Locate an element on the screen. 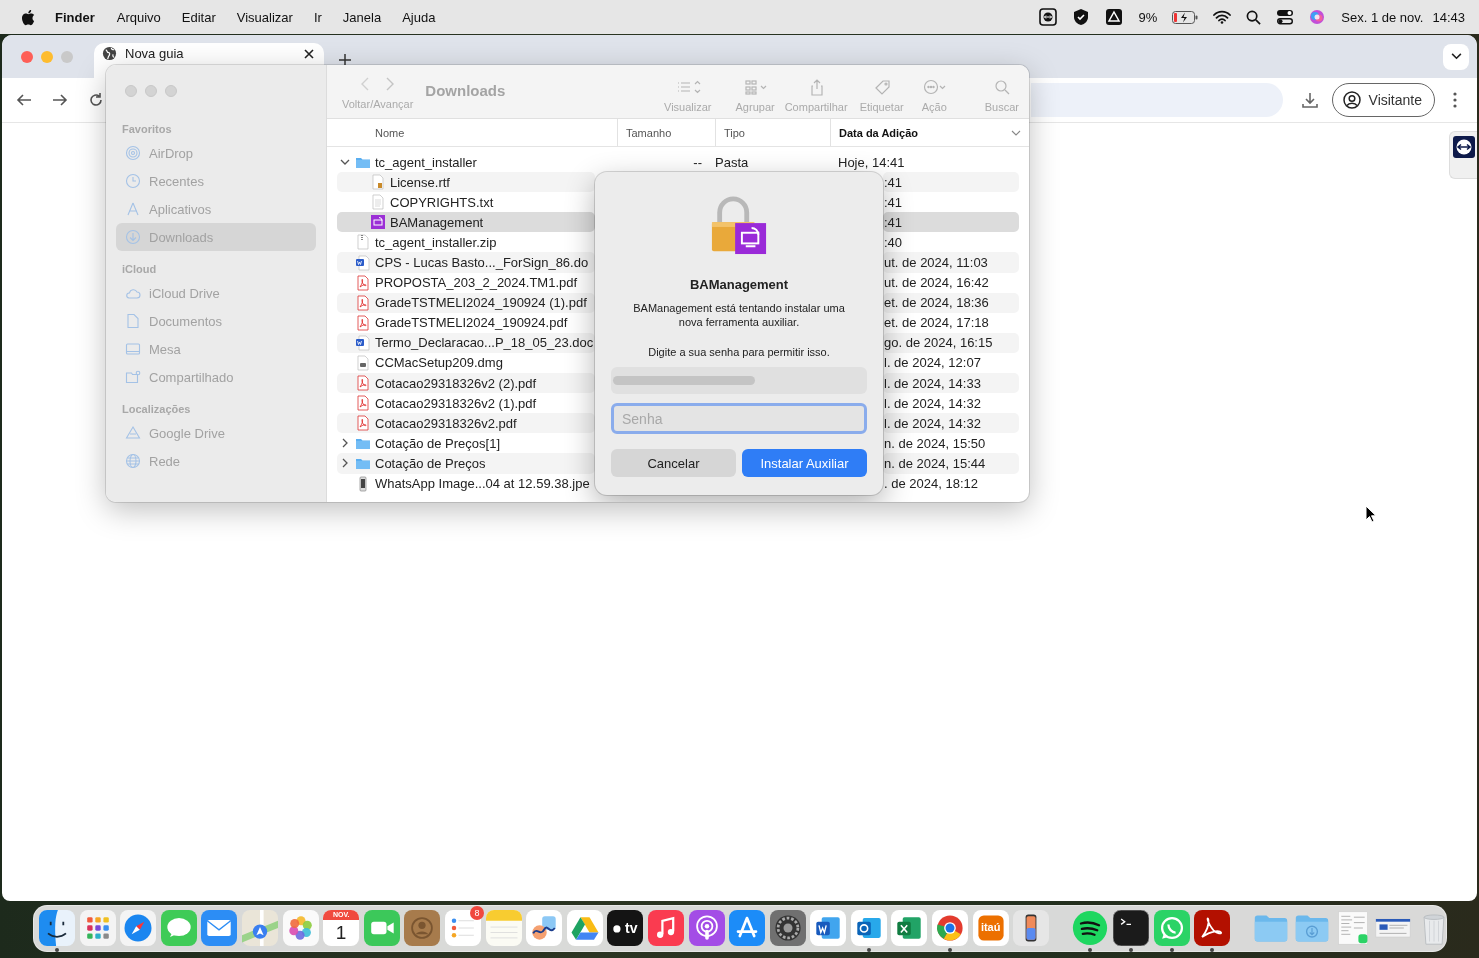 This screenshot has height=958, width=1479. shared-folder-icon is located at coordinates (133, 377).